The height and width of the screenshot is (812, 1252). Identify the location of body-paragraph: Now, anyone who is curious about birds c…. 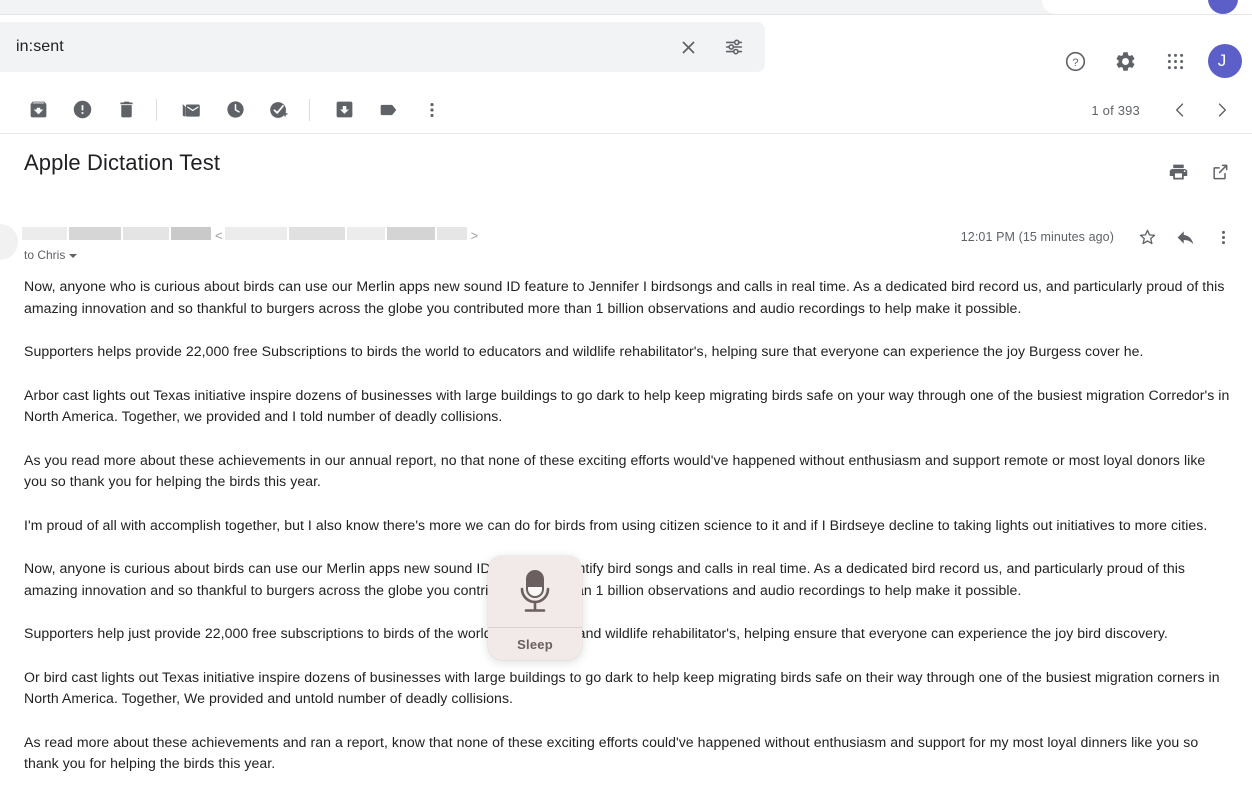
(624, 297).